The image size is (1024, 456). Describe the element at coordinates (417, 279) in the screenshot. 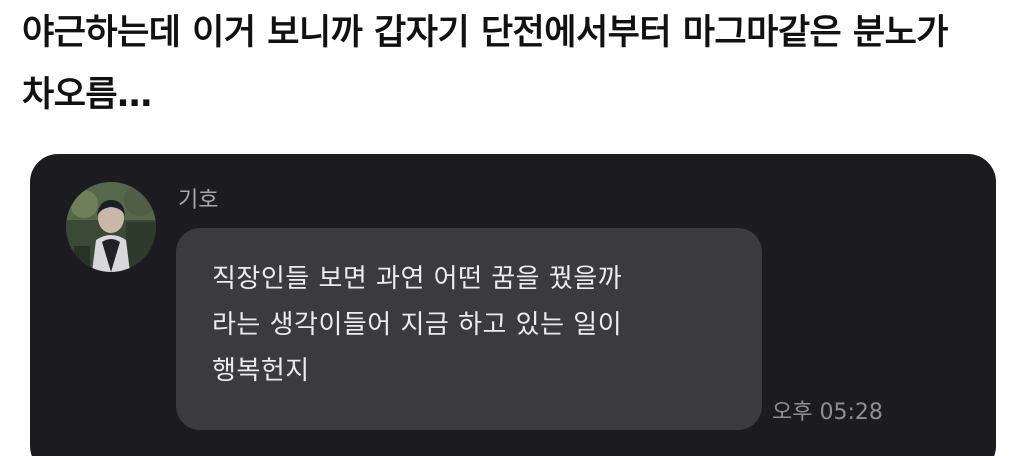

I see `message-line: 직장인들 보면 과연 어떤 꿈을 꿨을까` at that location.